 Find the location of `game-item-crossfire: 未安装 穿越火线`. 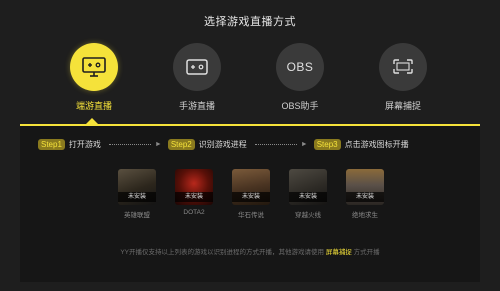

game-item-crossfire: 未安装 穿越火线 is located at coordinates (308, 194).